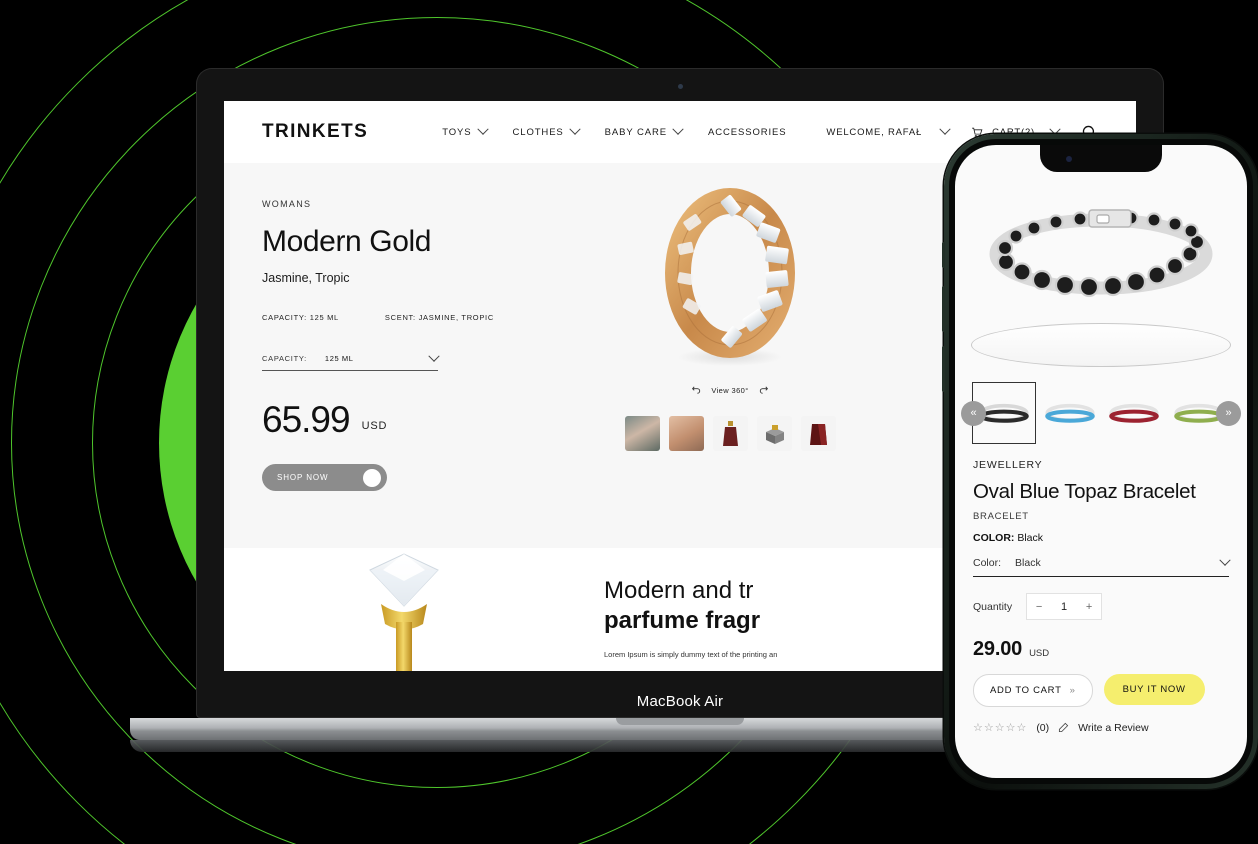 This screenshot has height=844, width=1258. Describe the element at coordinates (315, 132) in the screenshot. I see `site-logo: TRINKETS` at that location.